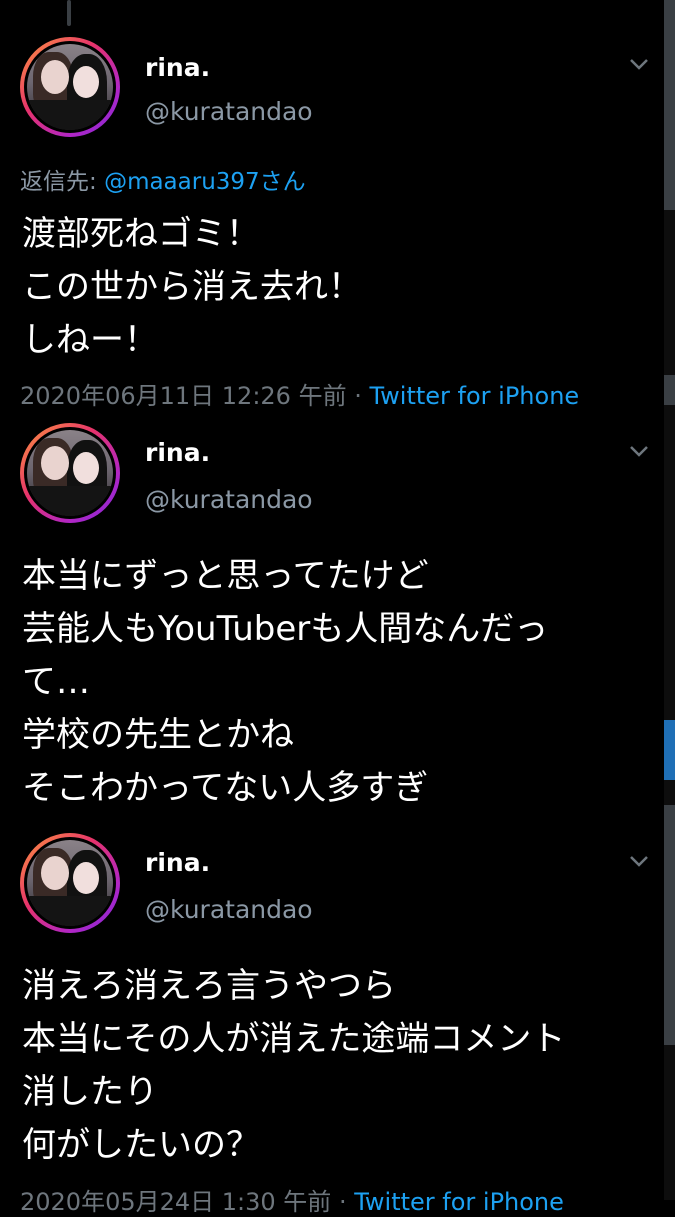  Describe the element at coordinates (90, 1092) in the screenshot. I see `tweet-line: 消したり` at that location.